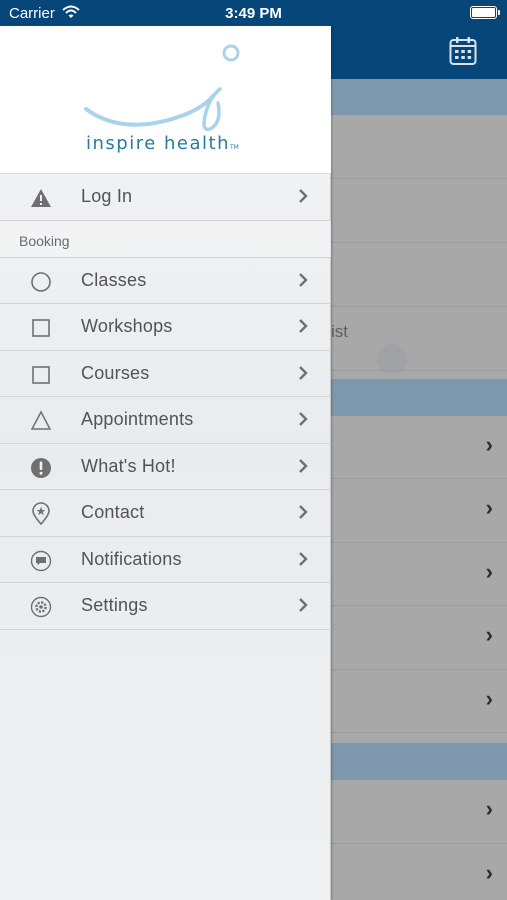 This screenshot has width=507, height=900. What do you see at coordinates (41, 421) in the screenshot?
I see `triangle-icon` at bounding box center [41, 421].